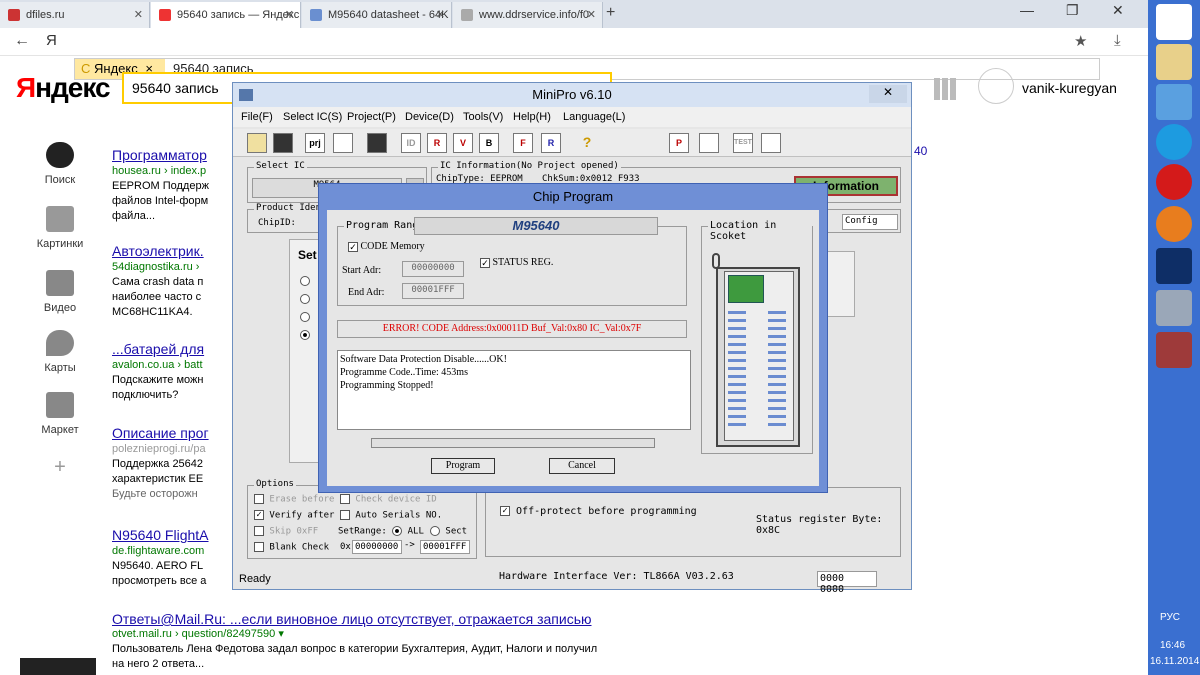  What do you see at coordinates (551, 143) in the screenshot?
I see `r-icon: R` at bounding box center [551, 143].